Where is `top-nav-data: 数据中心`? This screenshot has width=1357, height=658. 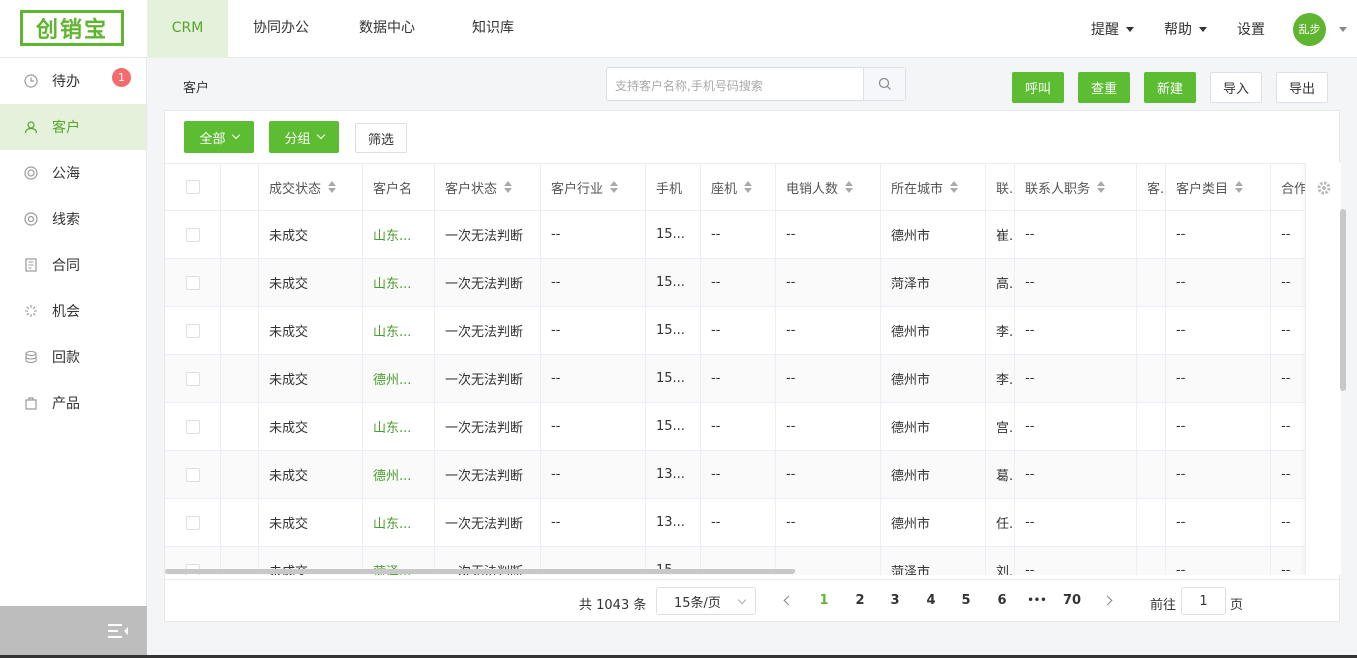 top-nav-data: 数据中心 is located at coordinates (387, 29).